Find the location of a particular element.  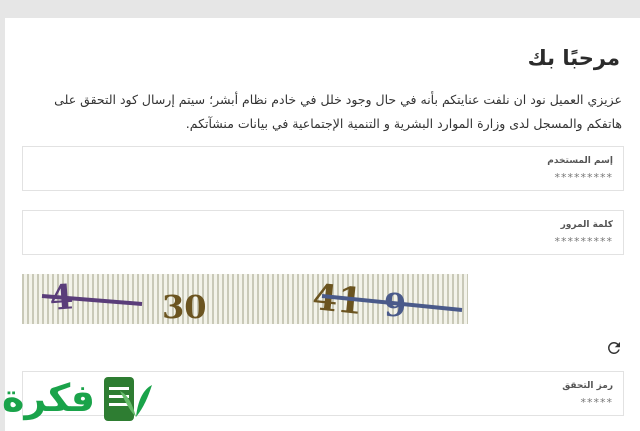

page-title: مرحبًا بك is located at coordinates (573, 58).